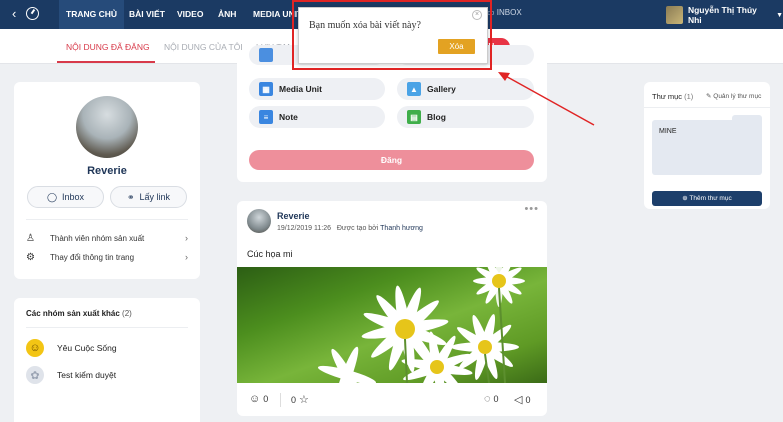  I want to click on group-item: ☺ Yêu Cuộc Sống, so click(71, 348).